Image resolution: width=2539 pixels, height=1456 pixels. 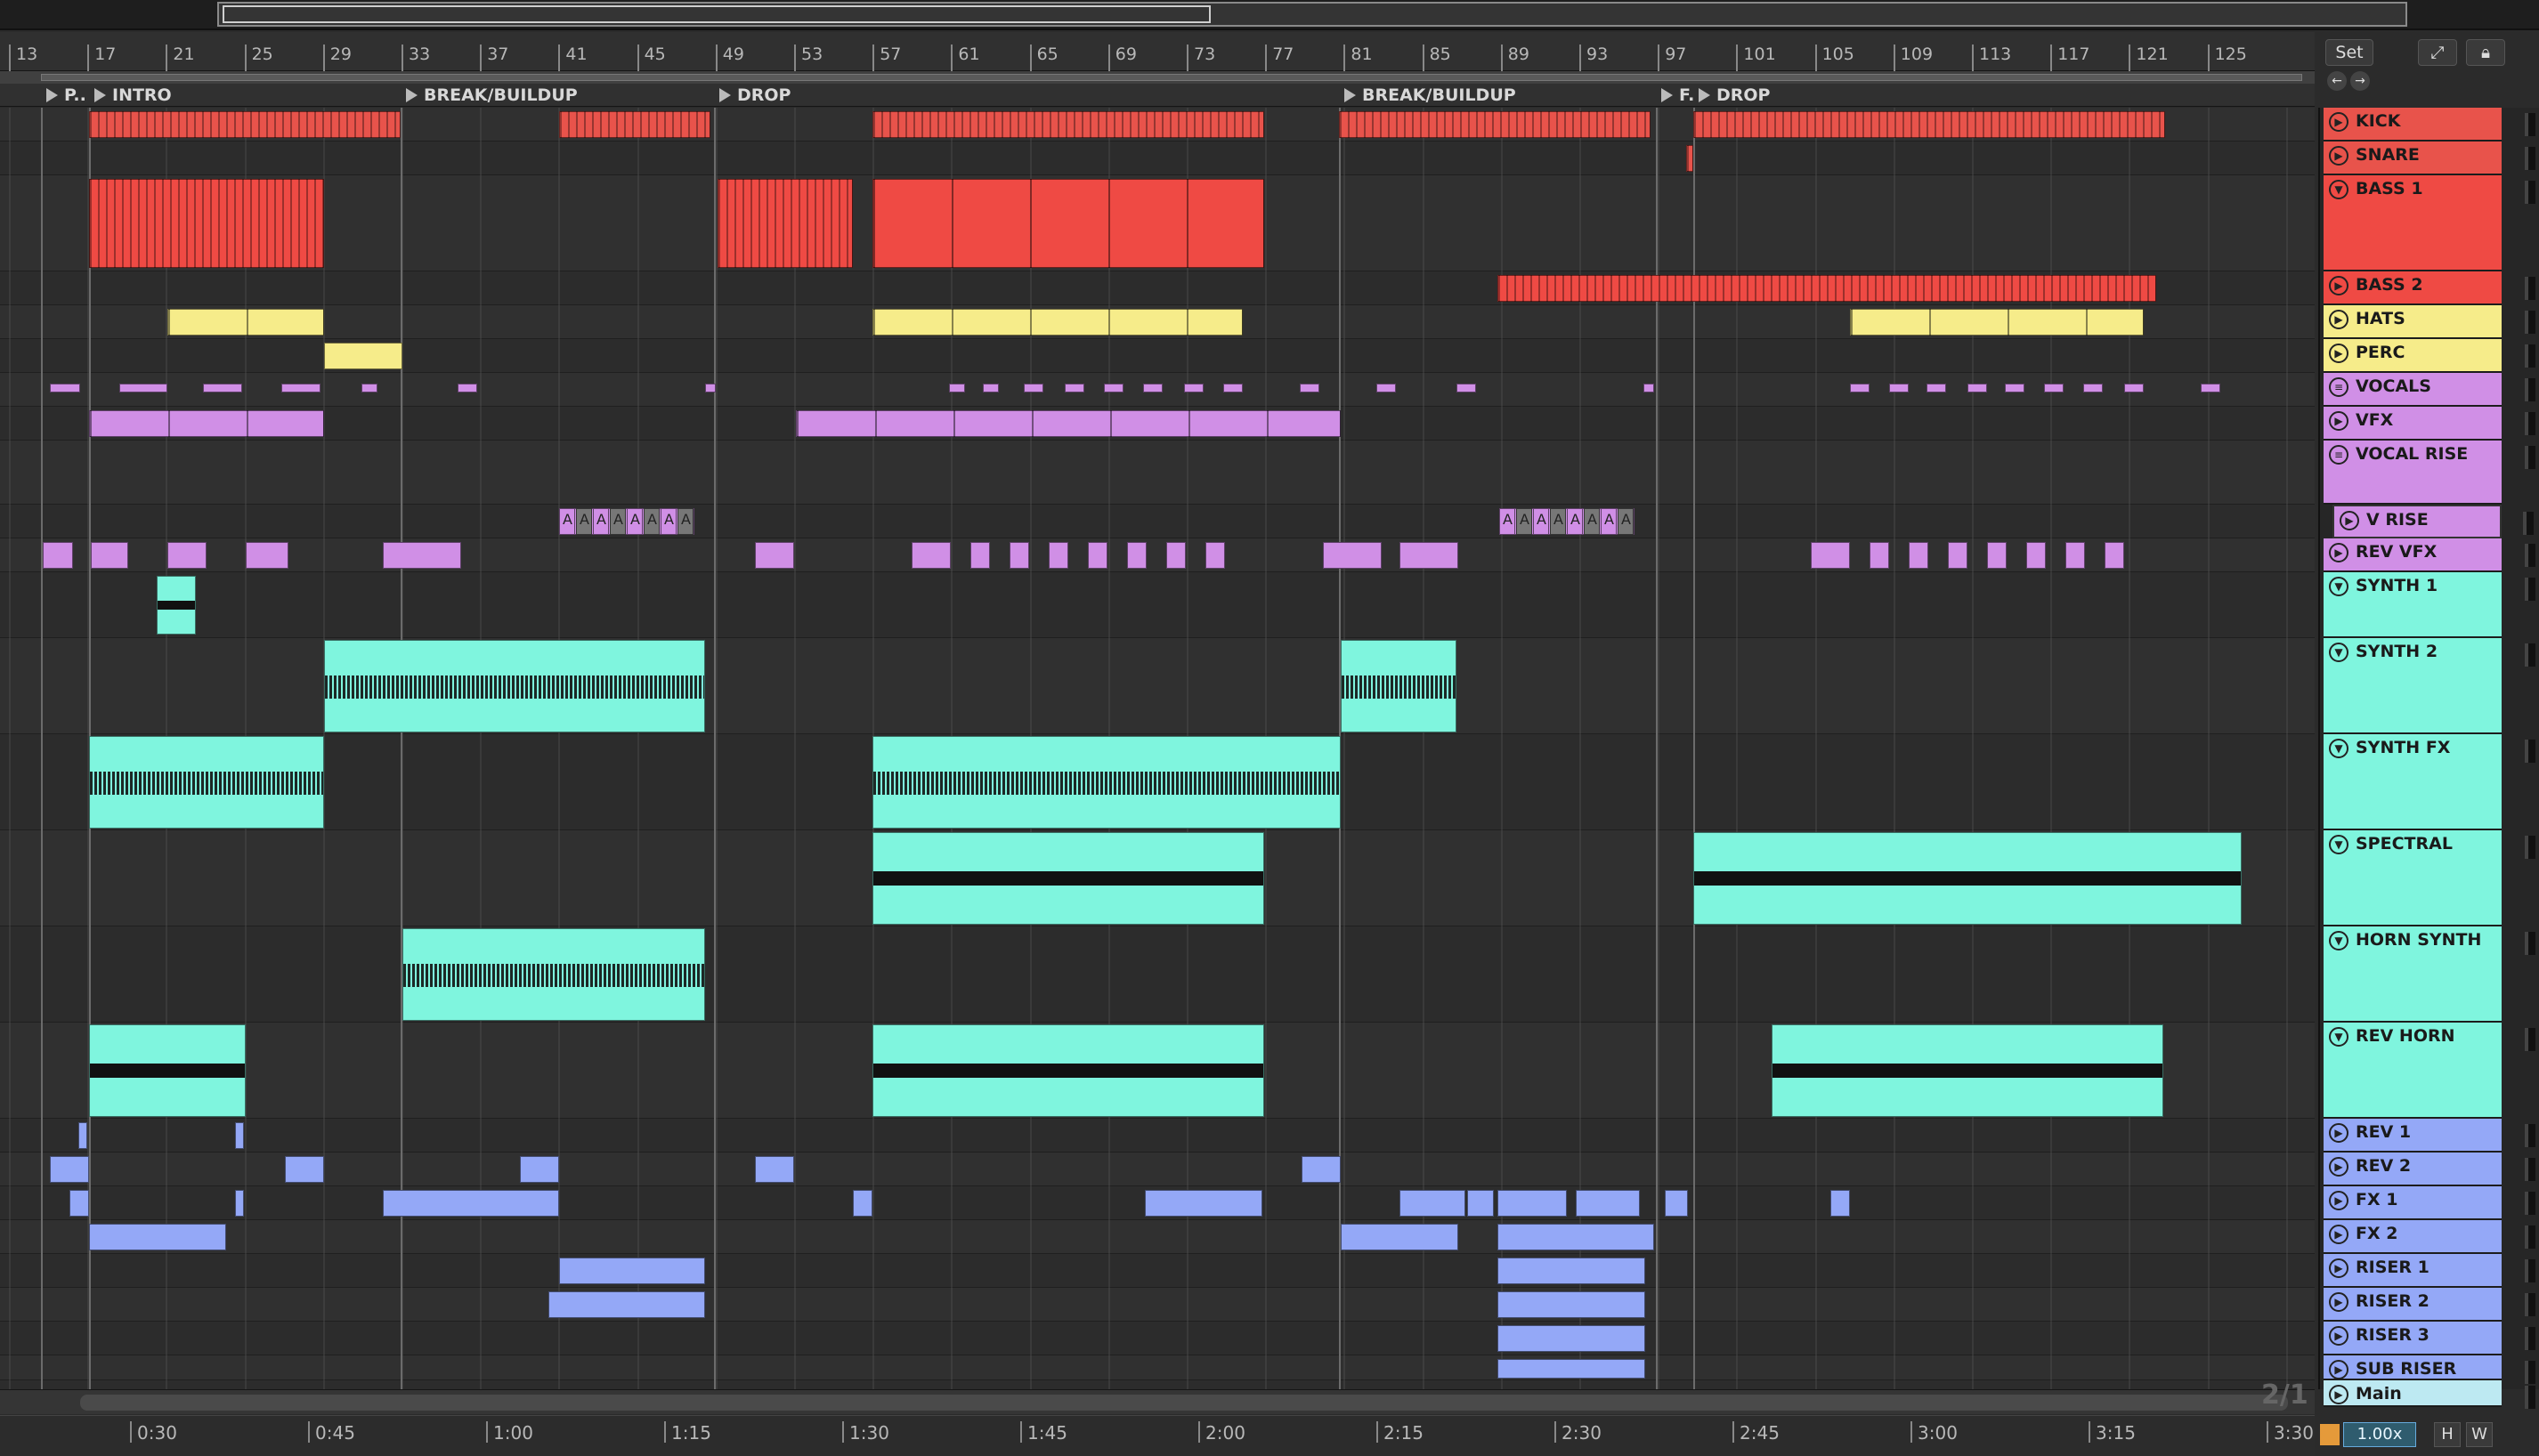 What do you see at coordinates (2429, 1369) in the screenshot?
I see `track-header: ▶ SUB RISER` at bounding box center [2429, 1369].